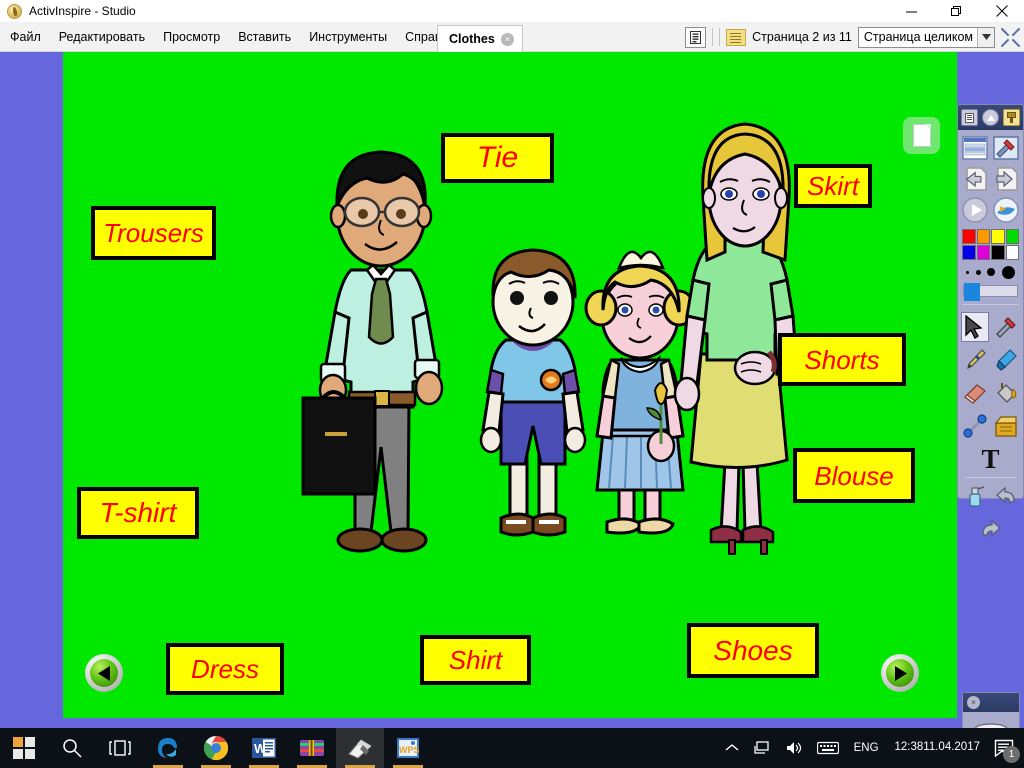 The width and height of the screenshot is (1024, 768). What do you see at coordinates (794, 748) in the screenshot?
I see `volume-icon` at bounding box center [794, 748].